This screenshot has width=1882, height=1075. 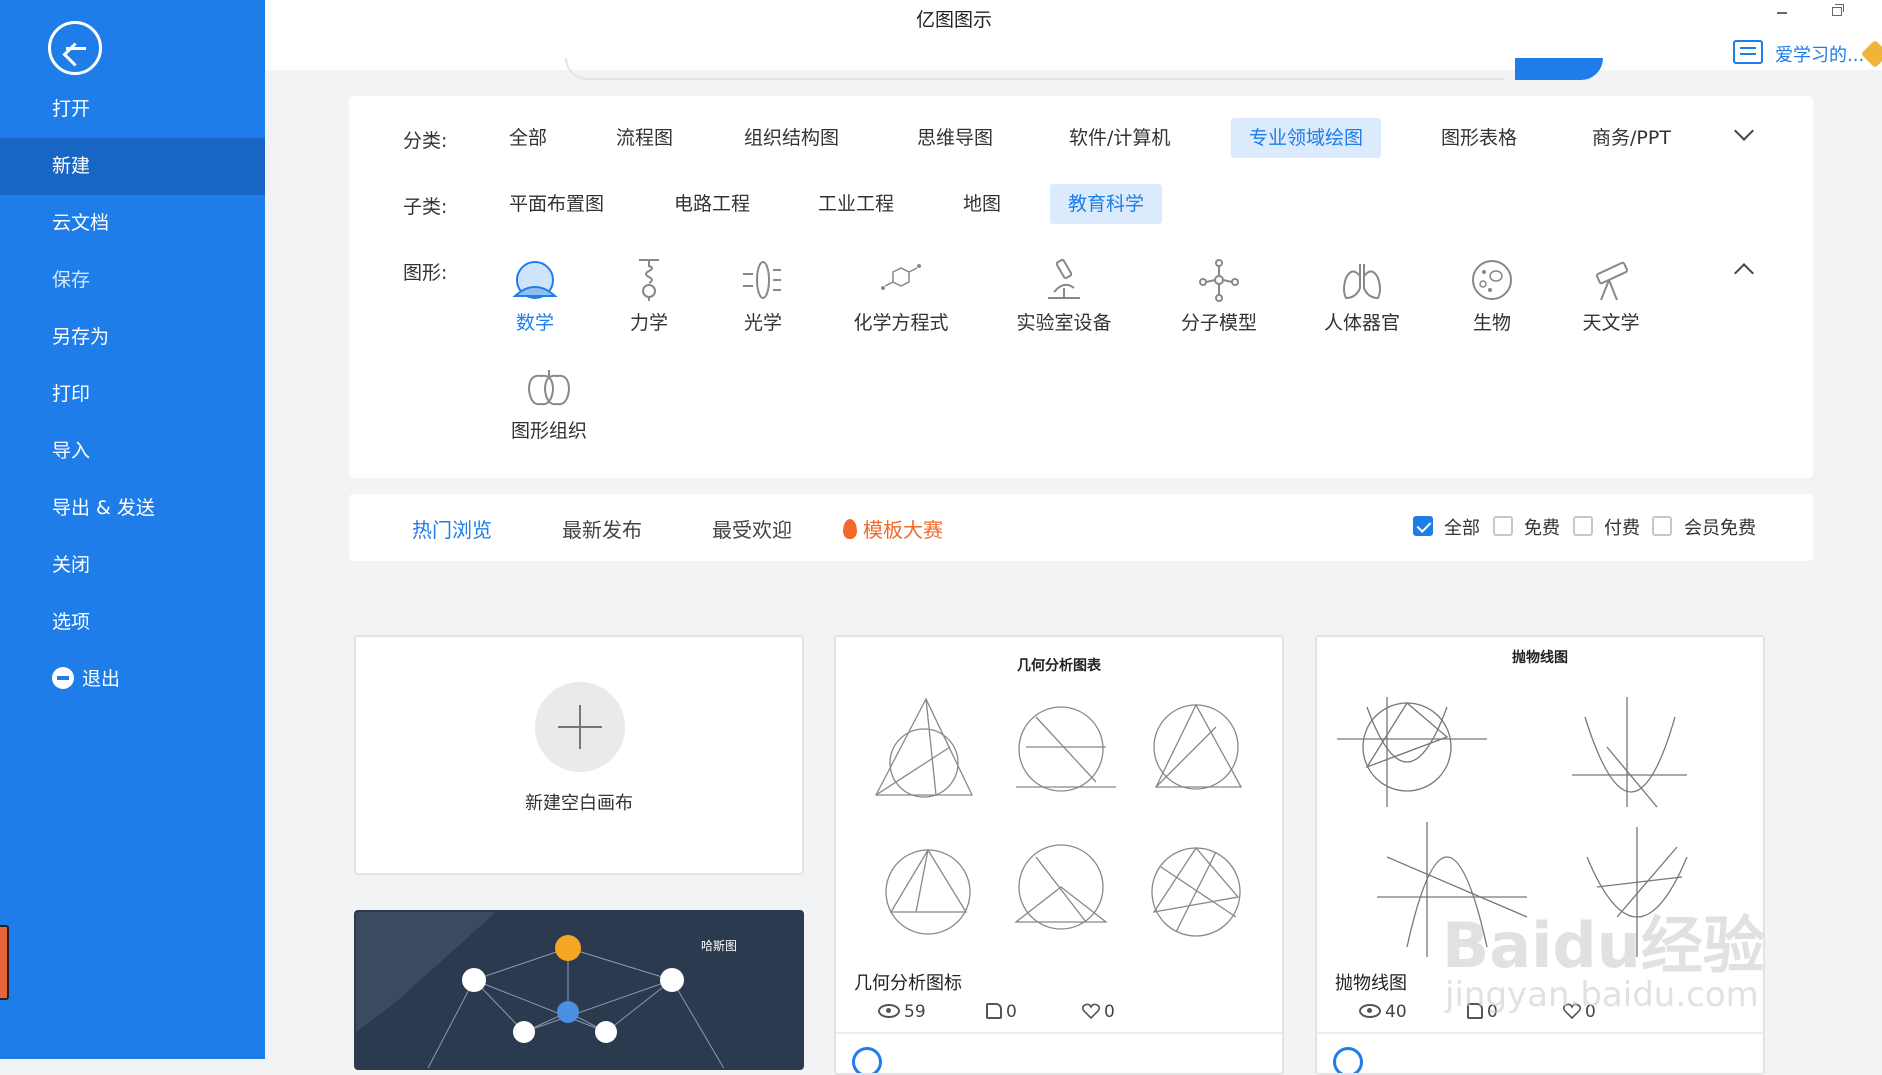 I want to click on shape-label-text: 分子模型, so click(x=1218, y=323).